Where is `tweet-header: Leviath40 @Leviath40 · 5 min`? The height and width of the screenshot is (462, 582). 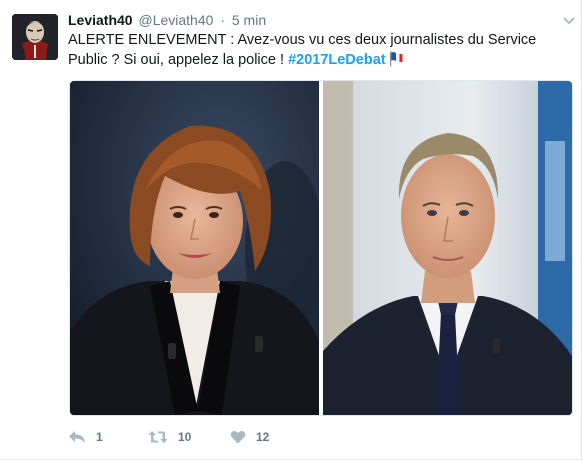
tweet-header: Leviath40 @Leviath40 · 5 min is located at coordinates (167, 20).